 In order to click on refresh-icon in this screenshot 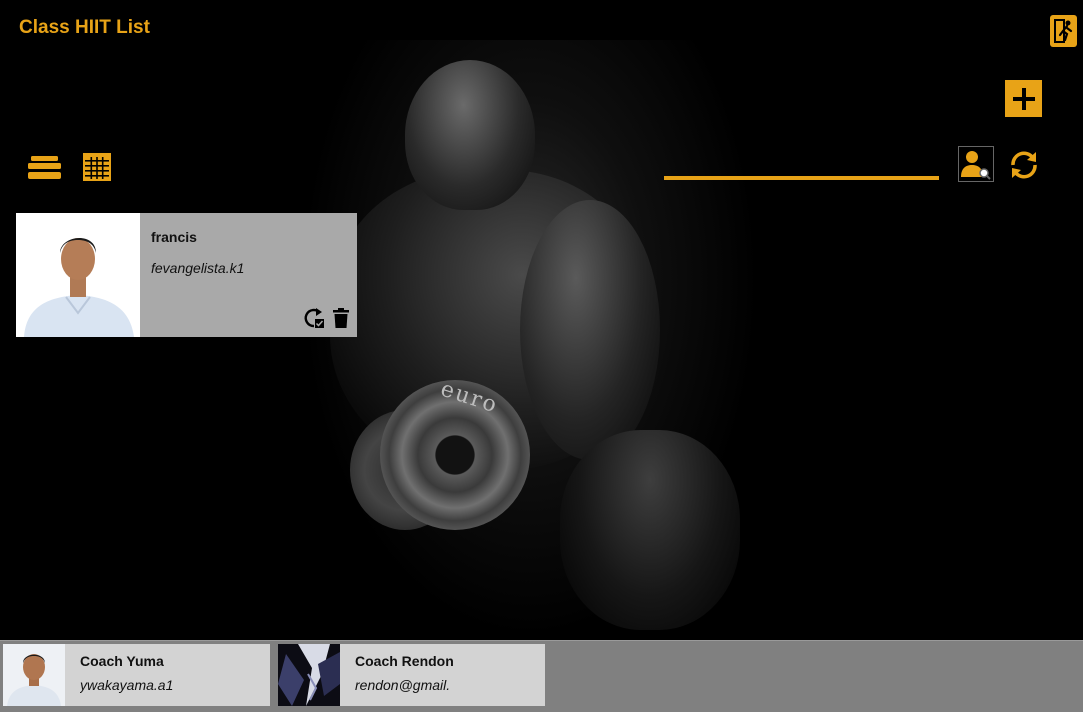, I will do `click(1024, 165)`.